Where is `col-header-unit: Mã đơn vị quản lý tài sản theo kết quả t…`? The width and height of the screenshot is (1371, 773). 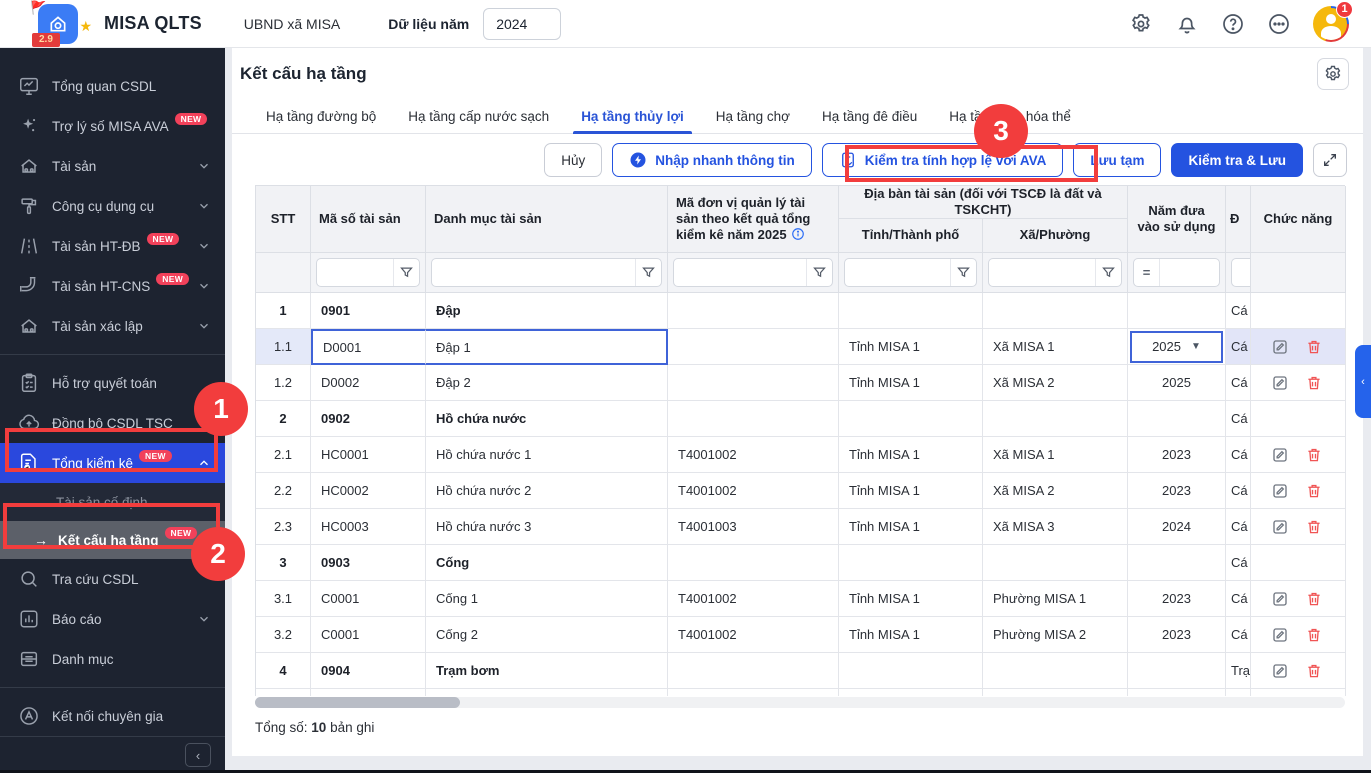 col-header-unit: Mã đơn vị quản lý tài sản theo kết quả t… is located at coordinates (753, 219).